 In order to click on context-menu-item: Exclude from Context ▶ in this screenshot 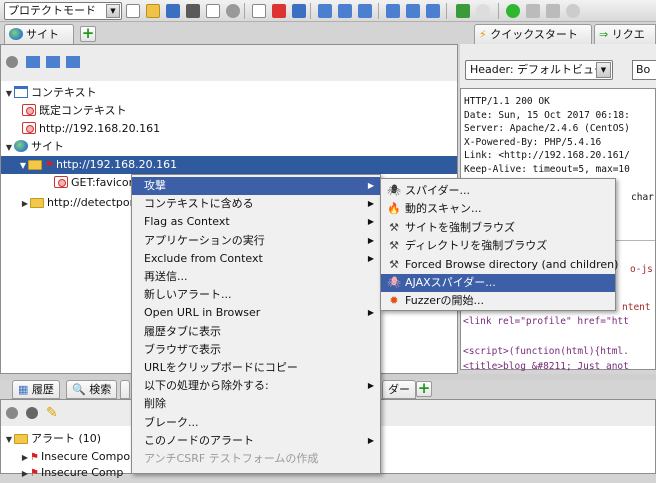, I will do `click(256, 259)`.